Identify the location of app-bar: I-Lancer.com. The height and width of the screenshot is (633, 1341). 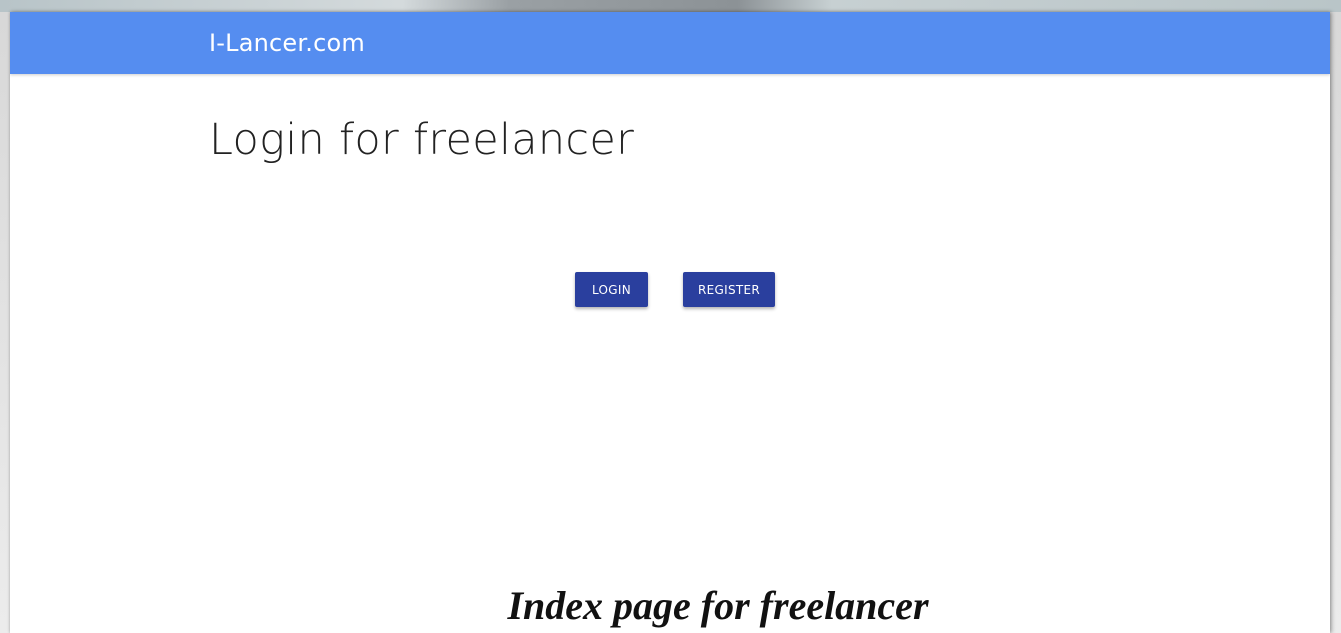
(670, 43).